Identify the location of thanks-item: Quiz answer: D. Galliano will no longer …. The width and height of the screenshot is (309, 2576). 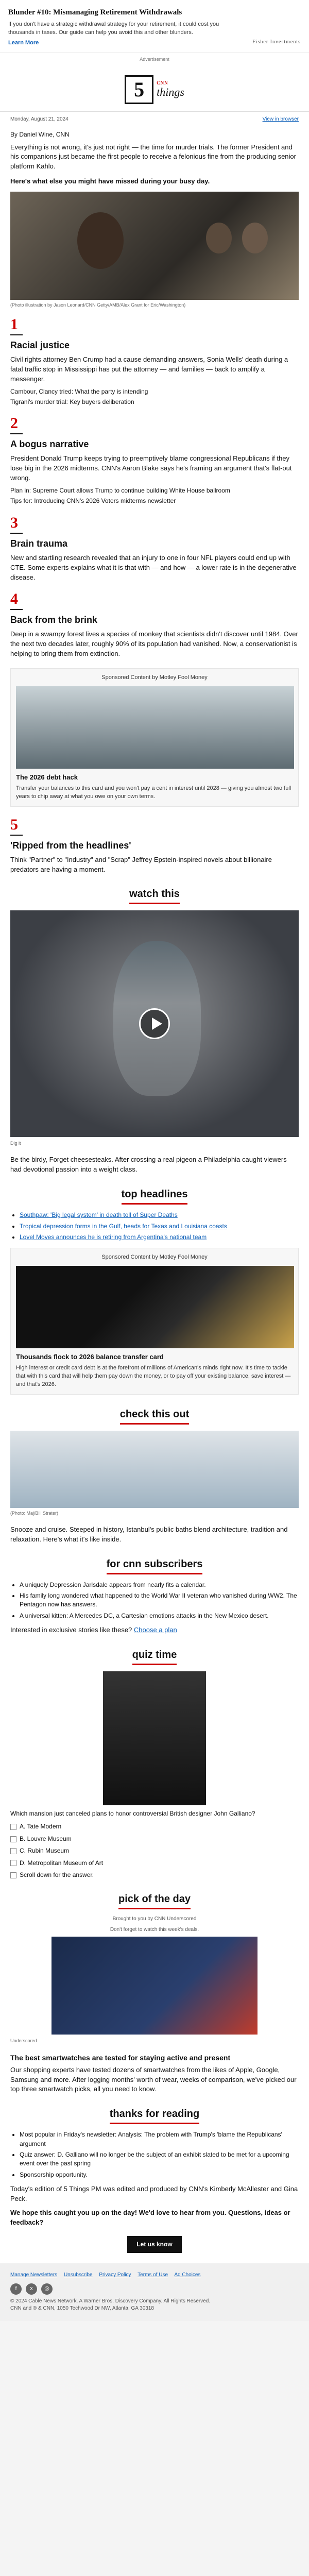
(159, 2159).